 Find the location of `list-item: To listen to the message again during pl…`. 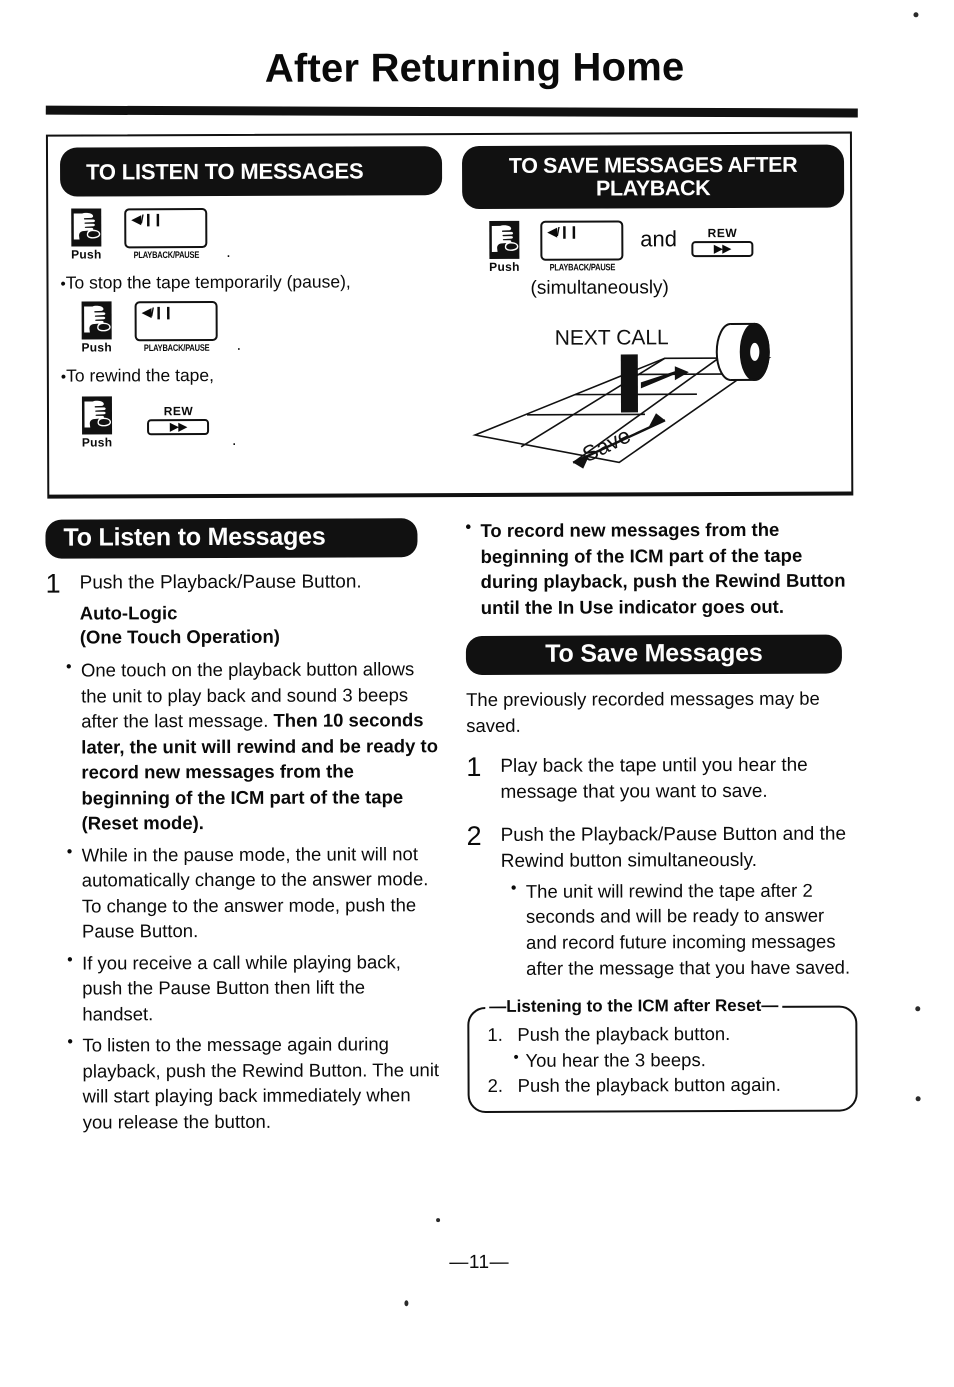

list-item: To listen to the message again during pl… is located at coordinates (253, 1082).